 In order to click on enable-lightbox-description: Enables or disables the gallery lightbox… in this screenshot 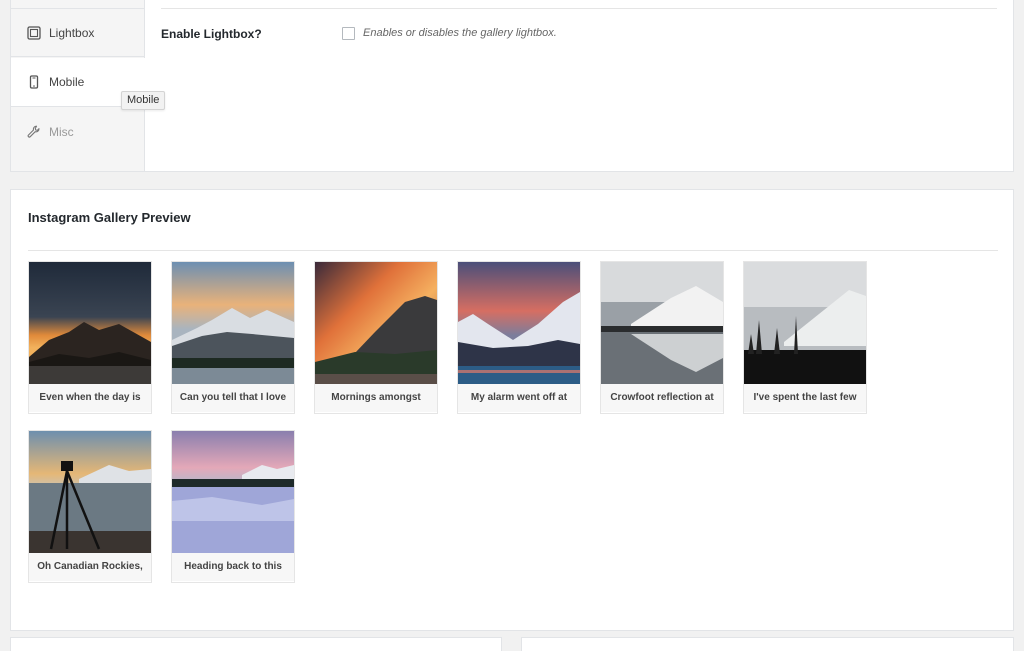, I will do `click(460, 33)`.